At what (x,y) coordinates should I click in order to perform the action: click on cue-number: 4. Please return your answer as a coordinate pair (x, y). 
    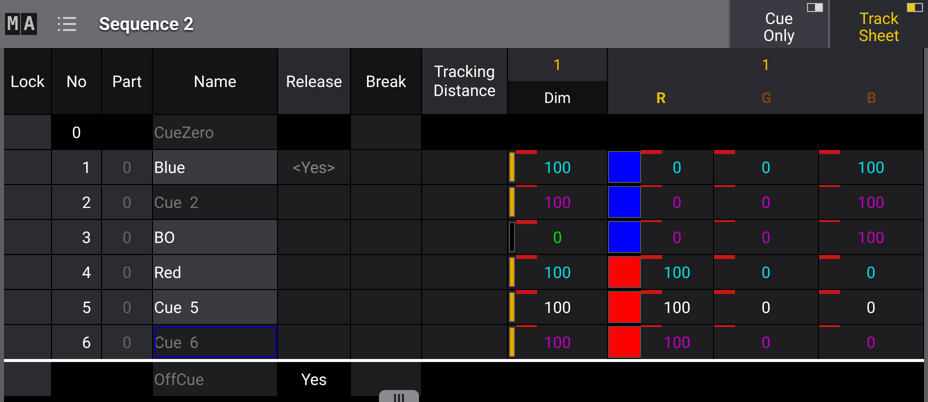
    Looking at the image, I should click on (77, 272).